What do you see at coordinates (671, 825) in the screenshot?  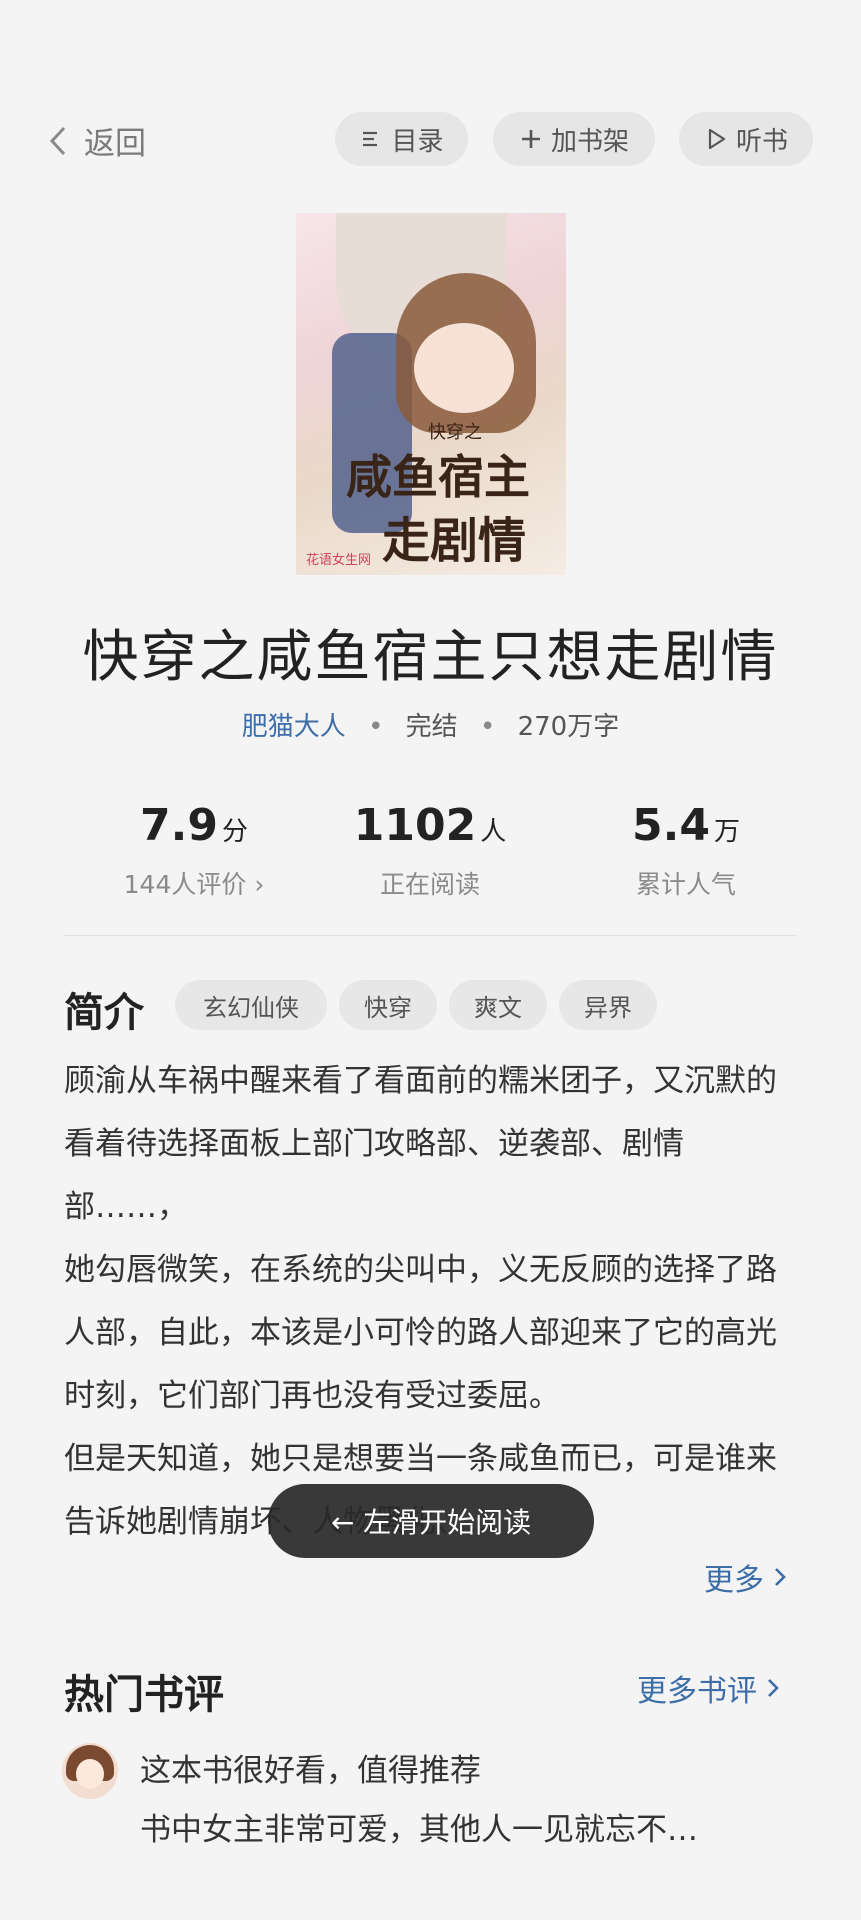 I see `popularity-value: 5.4` at bounding box center [671, 825].